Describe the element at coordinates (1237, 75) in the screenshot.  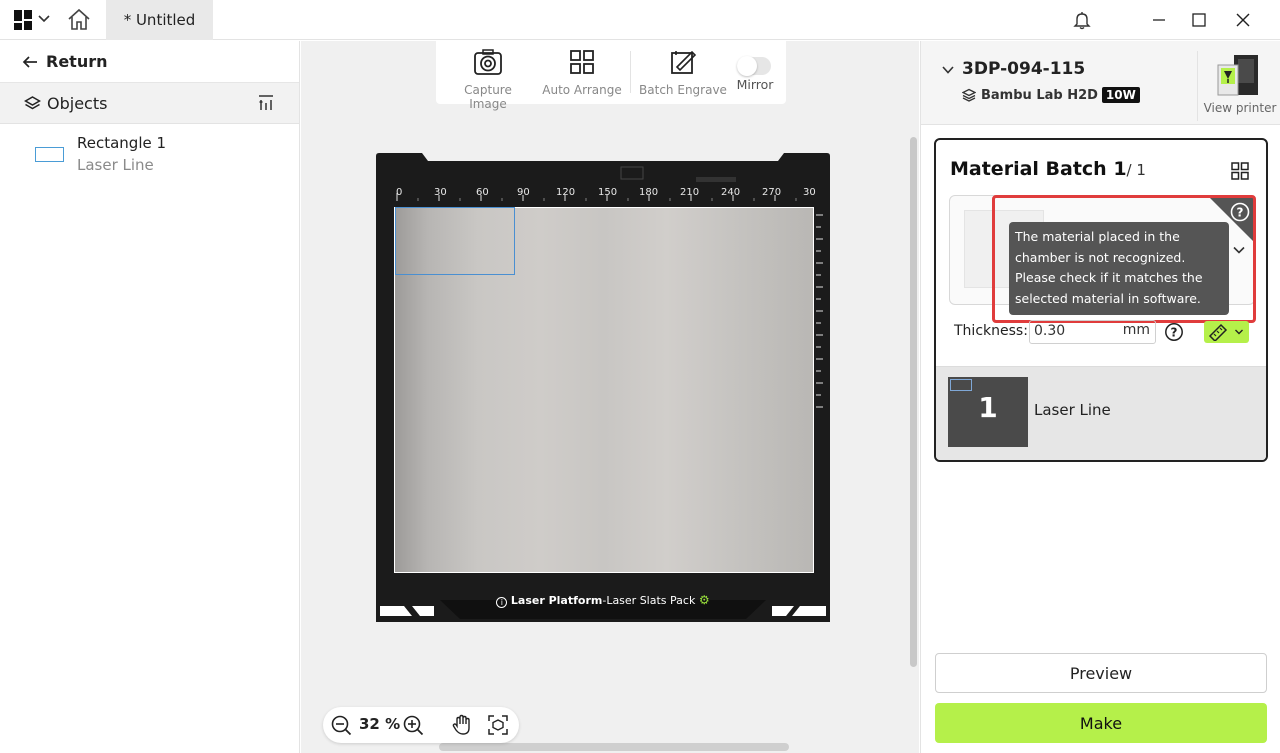
I see `printer-icon` at that location.